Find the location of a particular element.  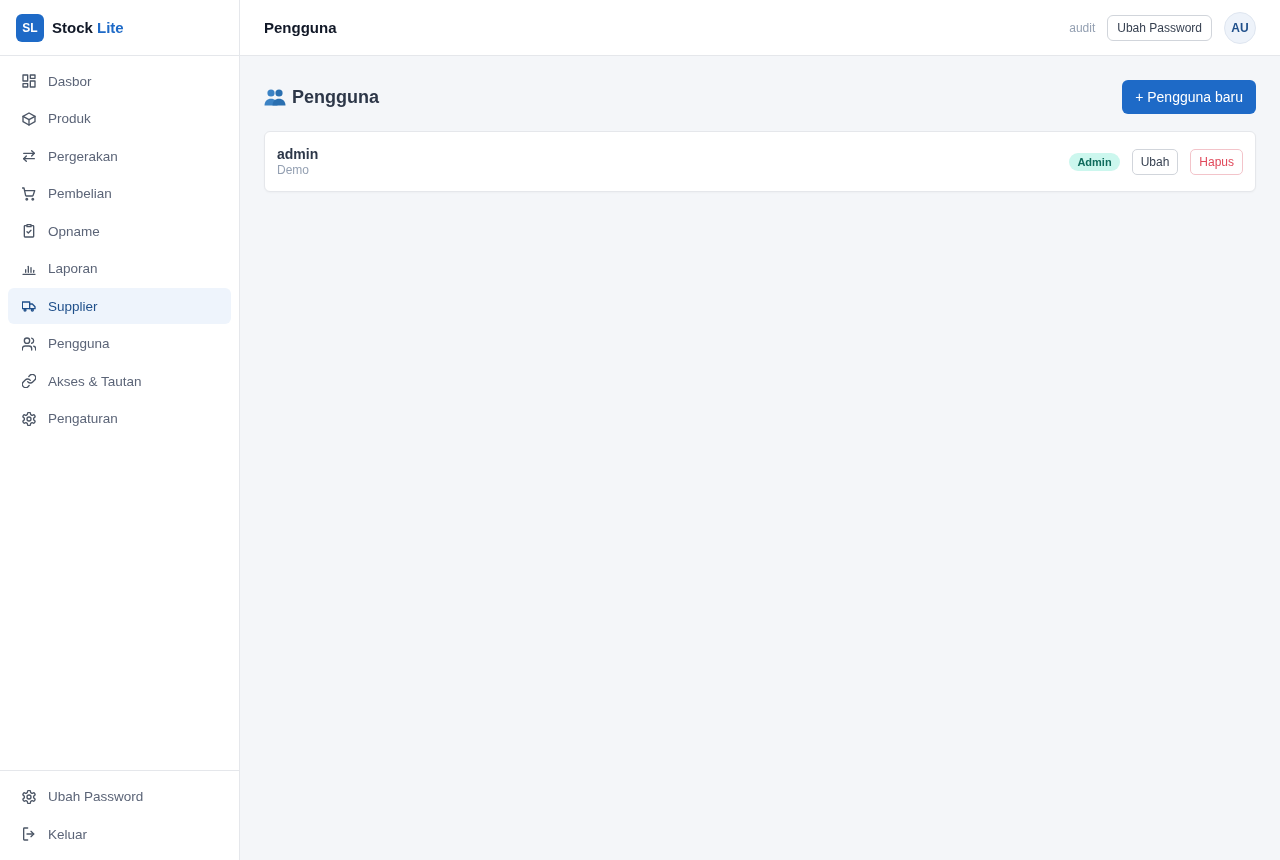

sidebar-item: Keluar is located at coordinates (119, 834).